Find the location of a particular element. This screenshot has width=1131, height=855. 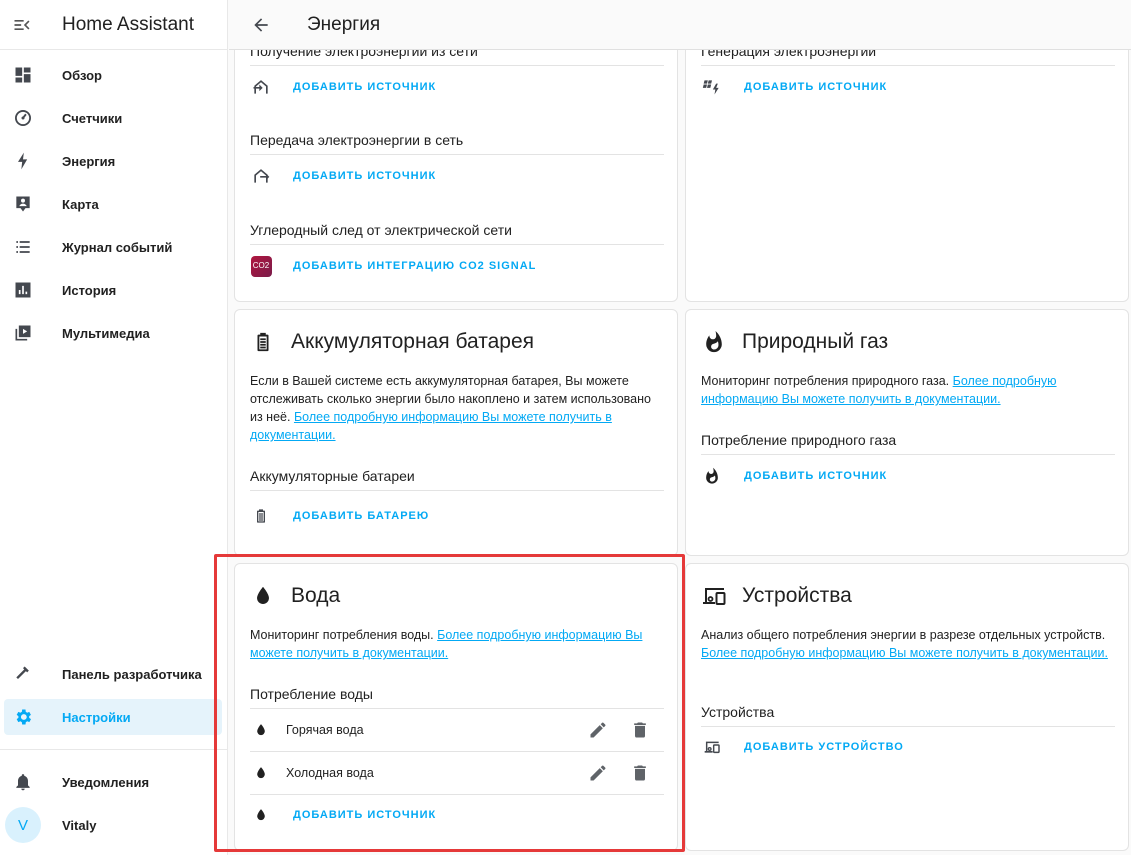

sidebar-item-label: Обзор is located at coordinates (82, 75).